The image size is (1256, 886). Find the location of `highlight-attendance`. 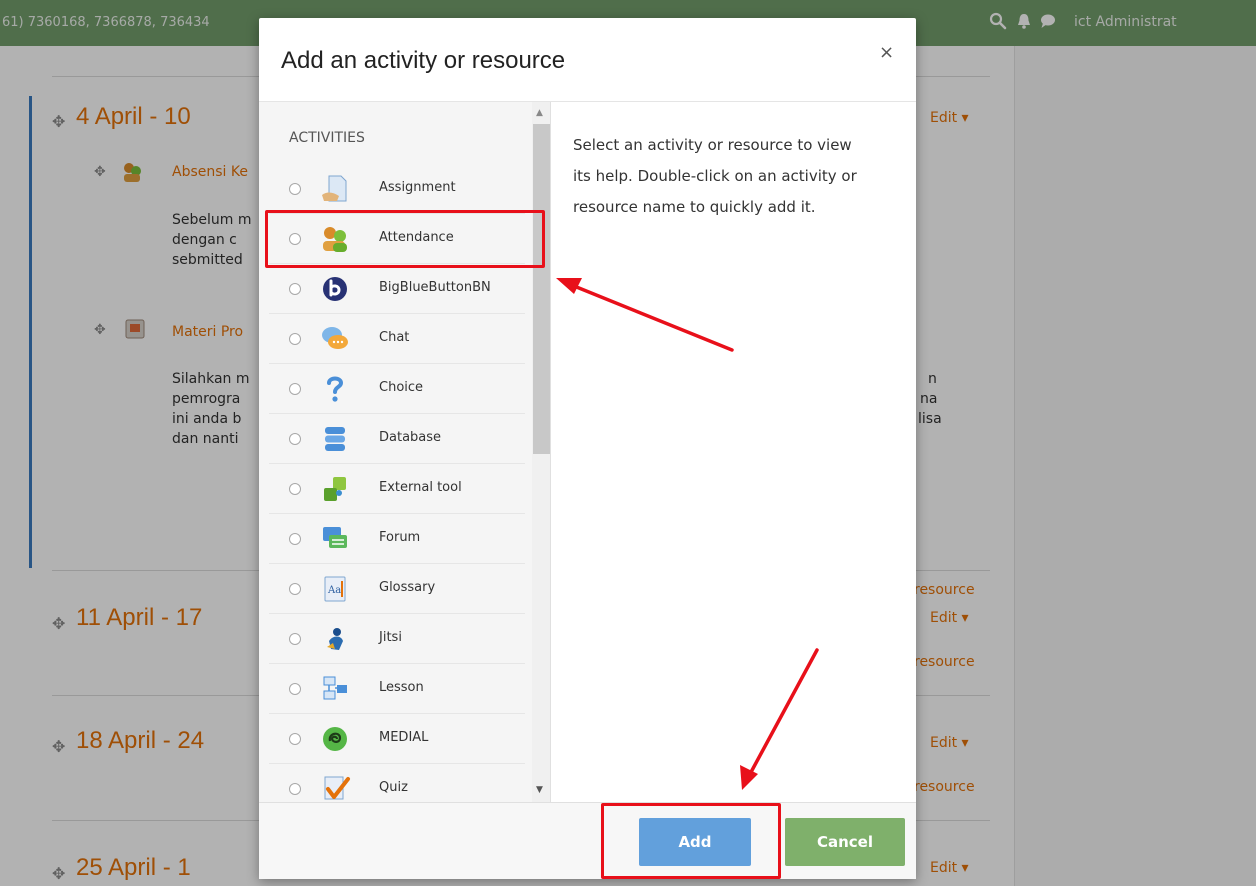

highlight-attendance is located at coordinates (405, 239).